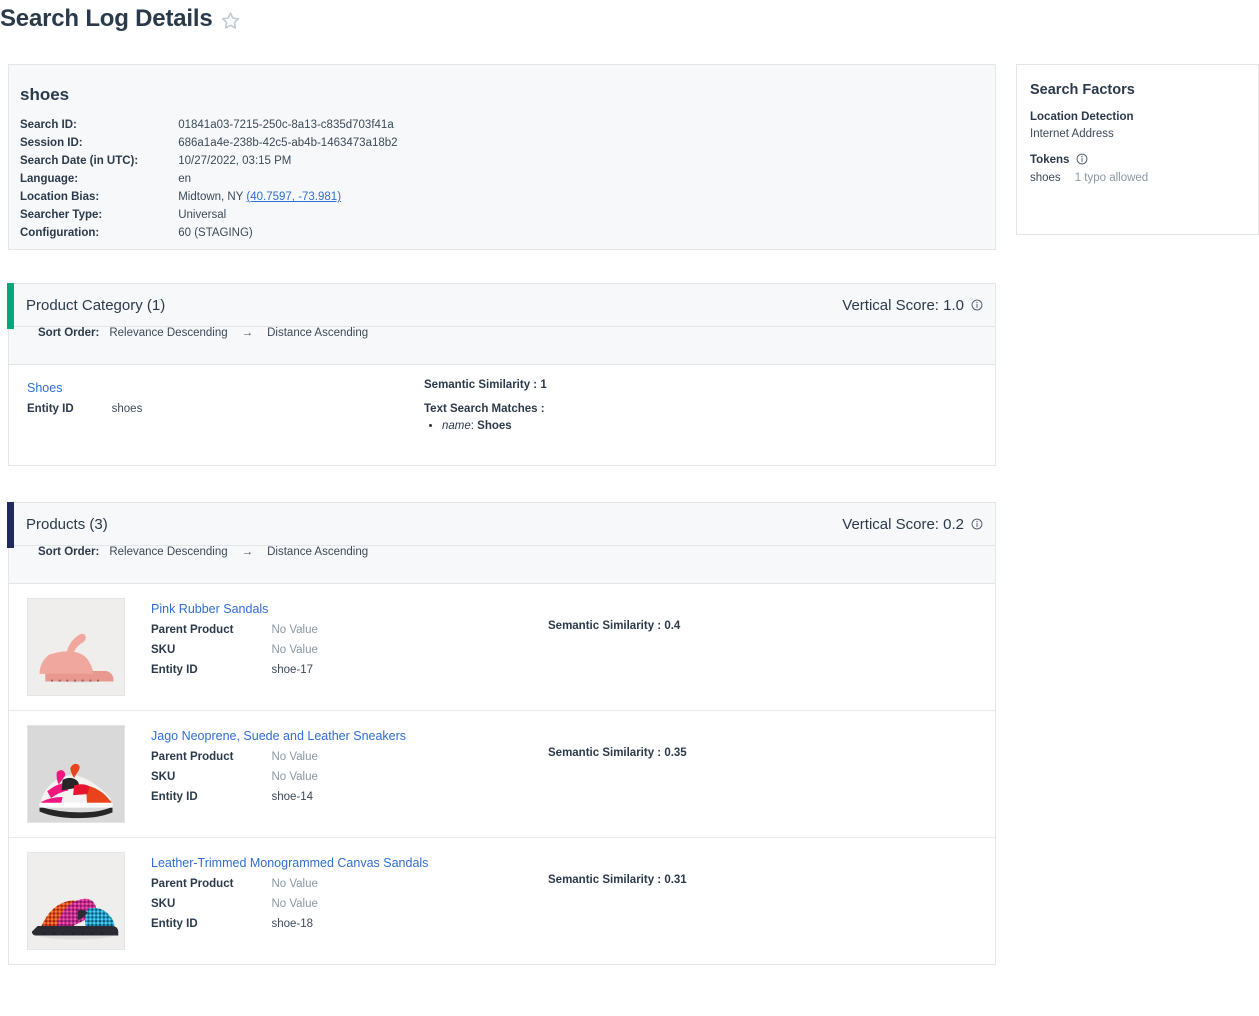  Describe the element at coordinates (1144, 168) in the screenshot. I see `tokens-group: Tokens shoes 1 typo allowed` at that location.